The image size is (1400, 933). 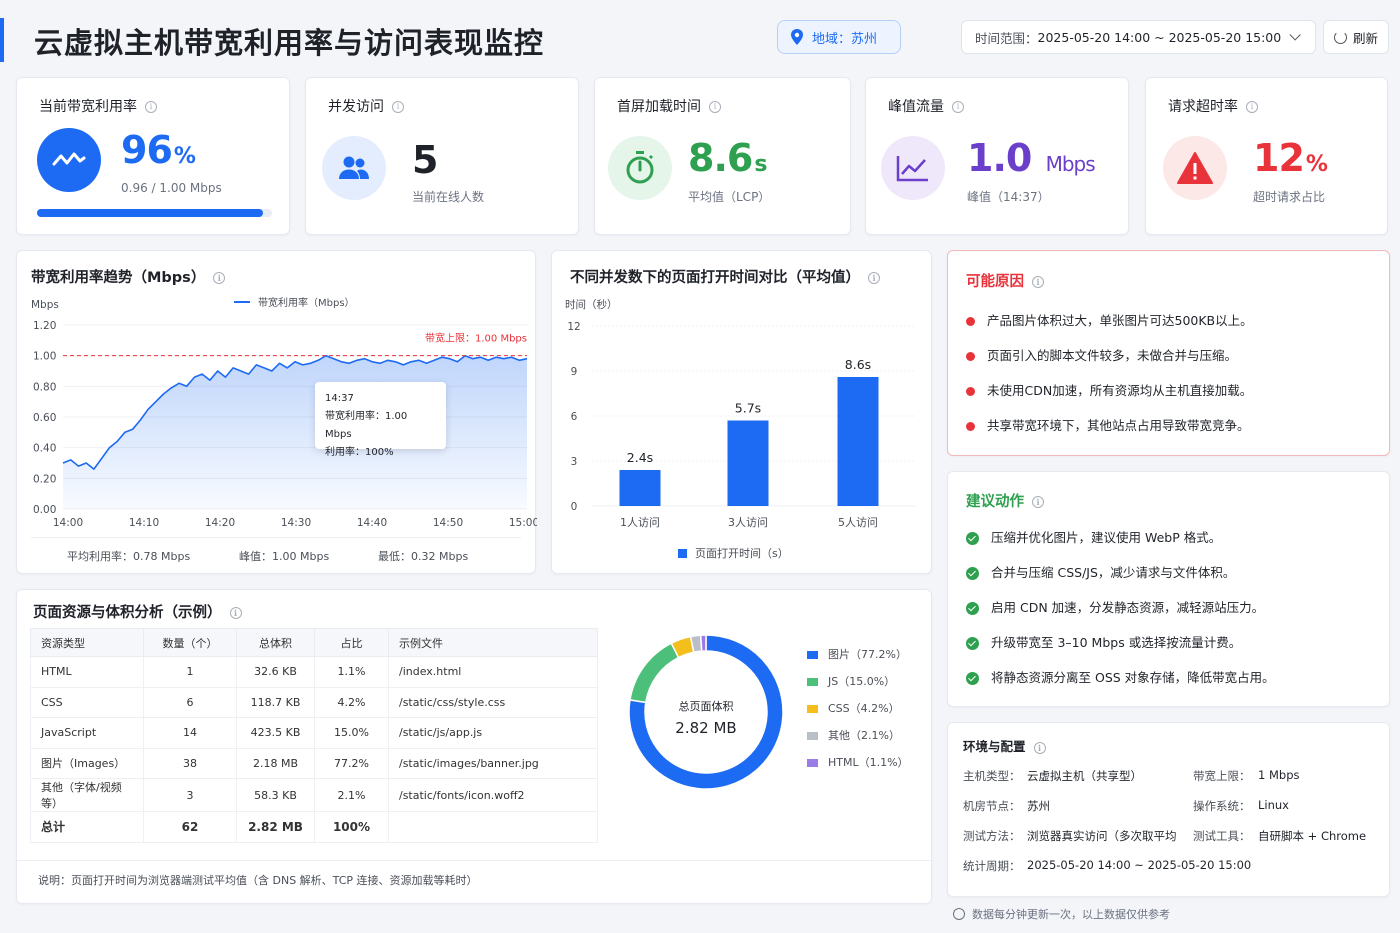 What do you see at coordinates (351, 733) in the screenshot?
I see `table-cell: 15.0%` at bounding box center [351, 733].